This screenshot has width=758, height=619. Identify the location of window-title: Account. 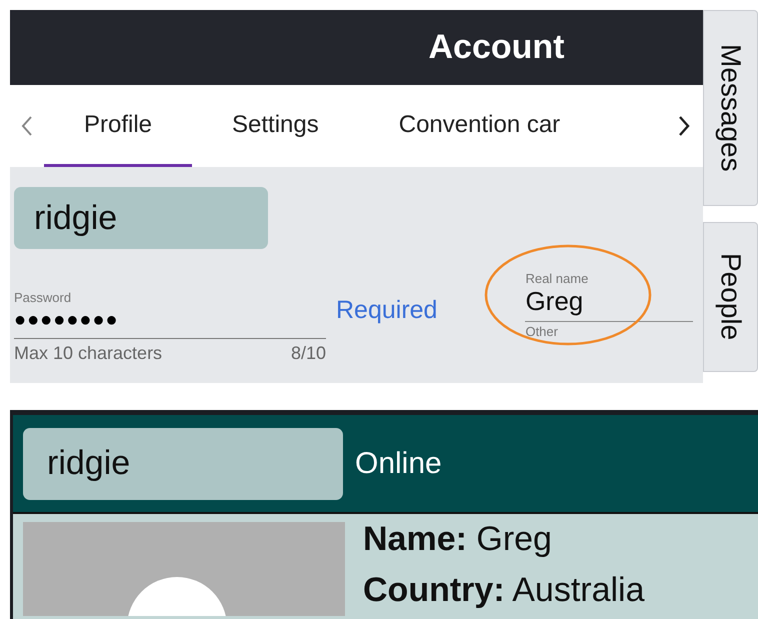
(496, 47).